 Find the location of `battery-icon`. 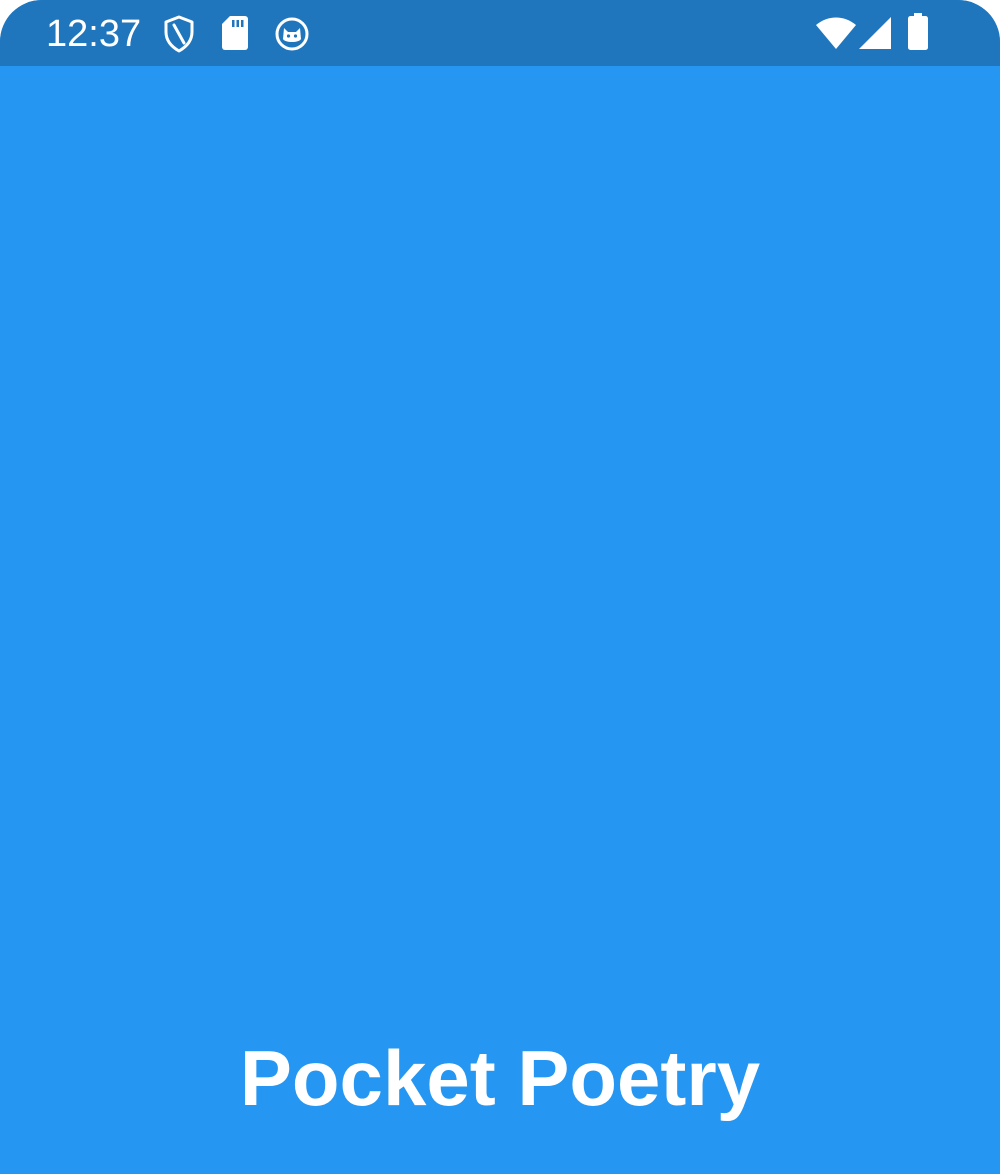

battery-icon is located at coordinates (918, 31).